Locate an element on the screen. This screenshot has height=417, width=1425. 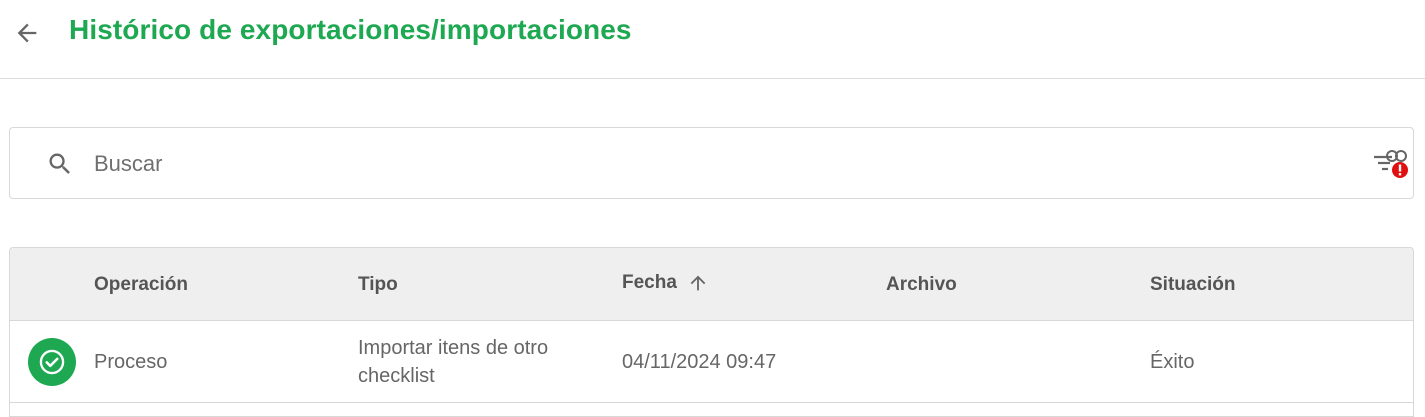
cell-fecha: 04/11/2024 09:47 is located at coordinates (699, 362).